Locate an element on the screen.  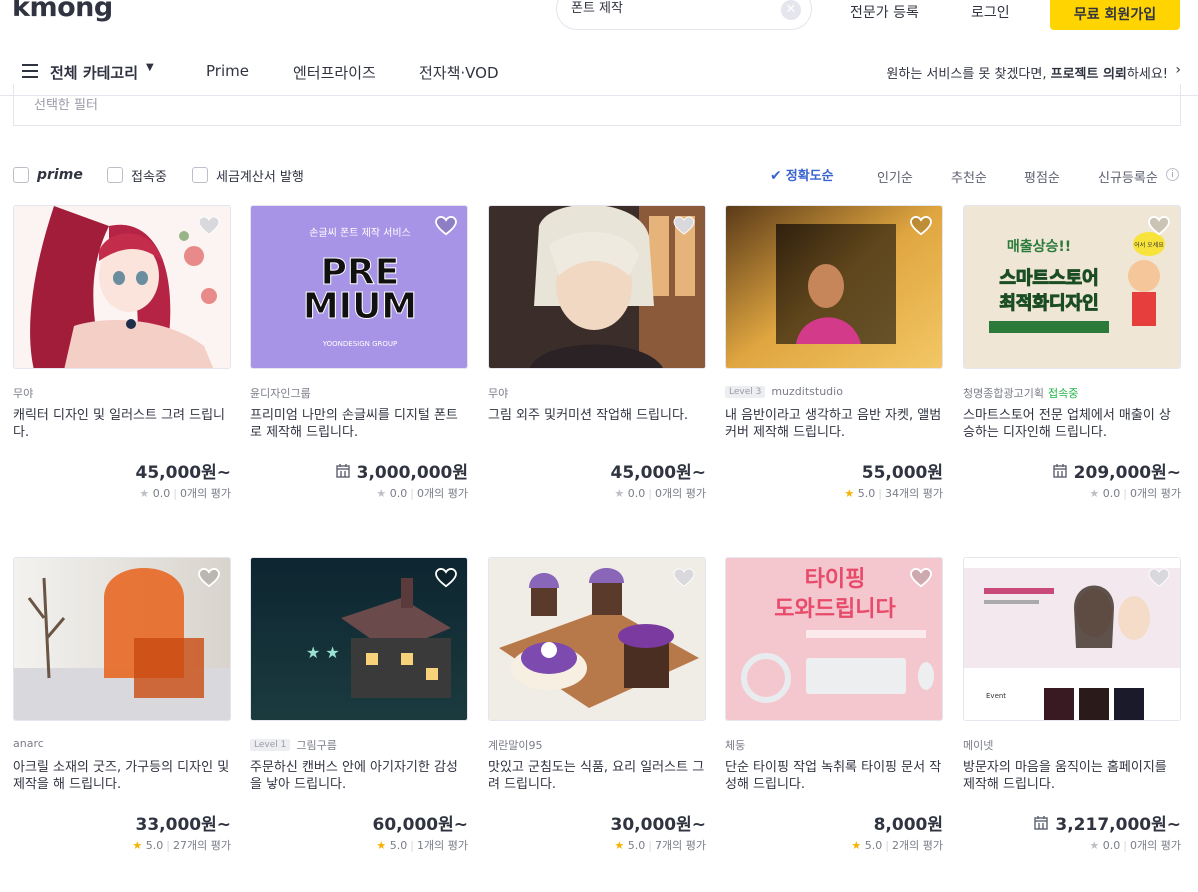
seller-info: anarc is located at coordinates (28, 743).